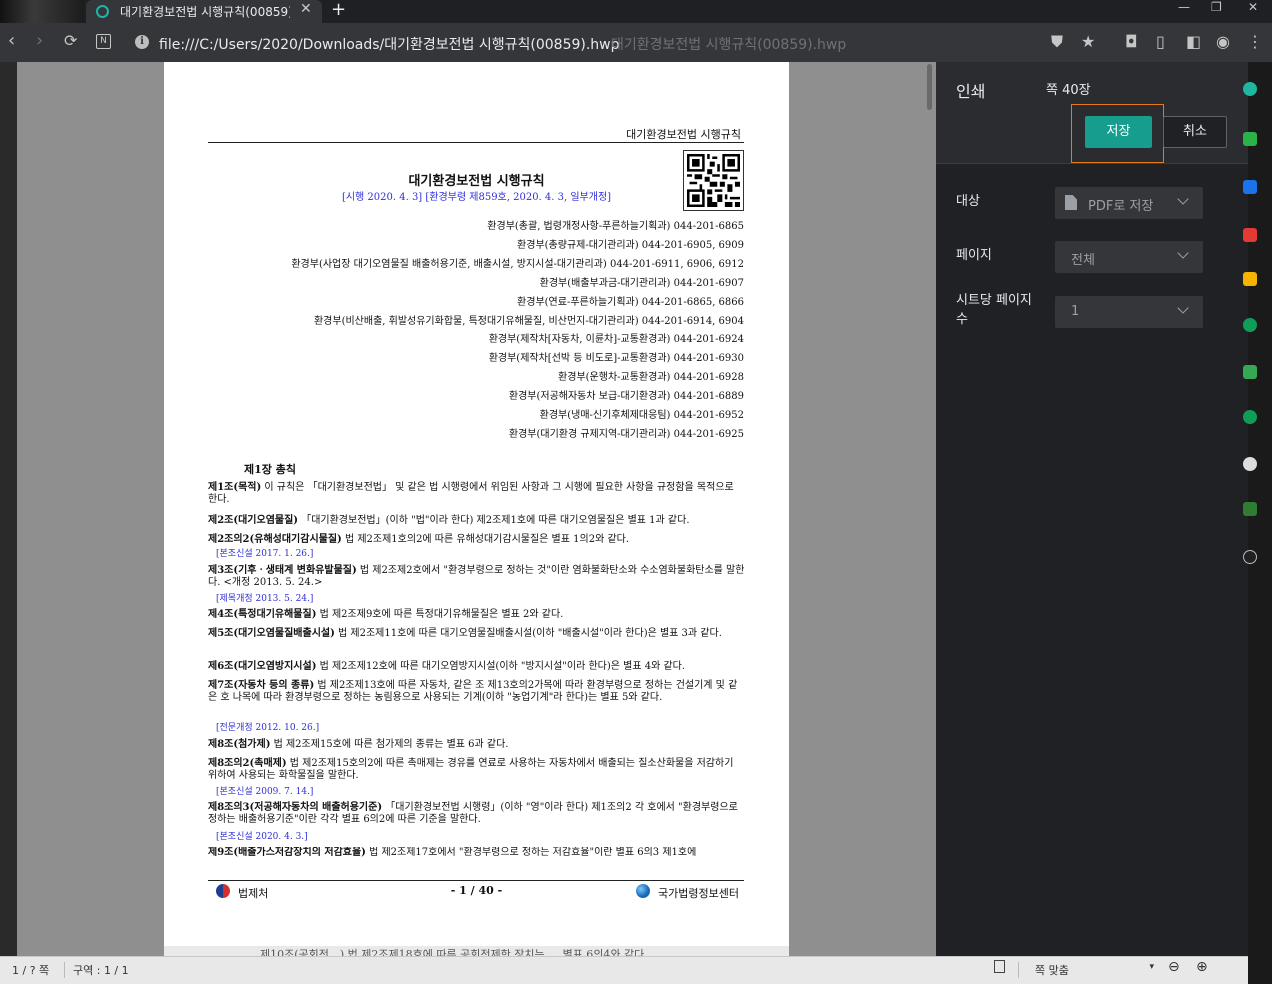  Describe the element at coordinates (247, 763) in the screenshot. I see `article-heading: 제8조의2(촉매제)` at that location.